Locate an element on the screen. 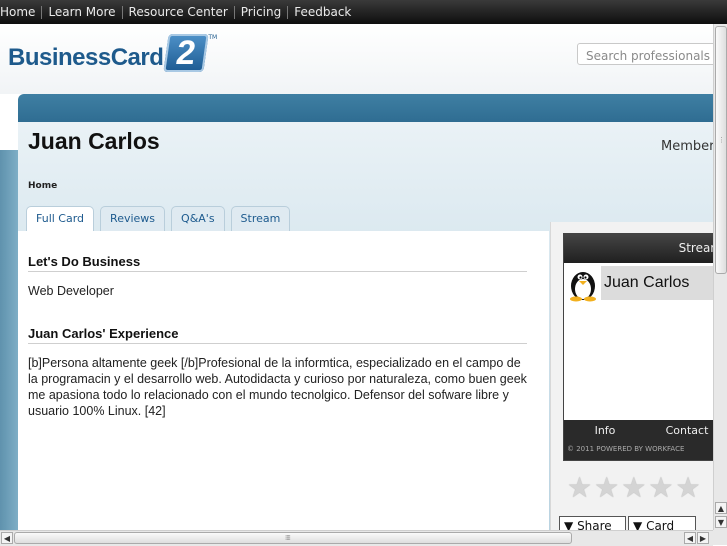 The height and width of the screenshot is (546, 727). profile-name: Juan Carlos is located at coordinates (94, 141).